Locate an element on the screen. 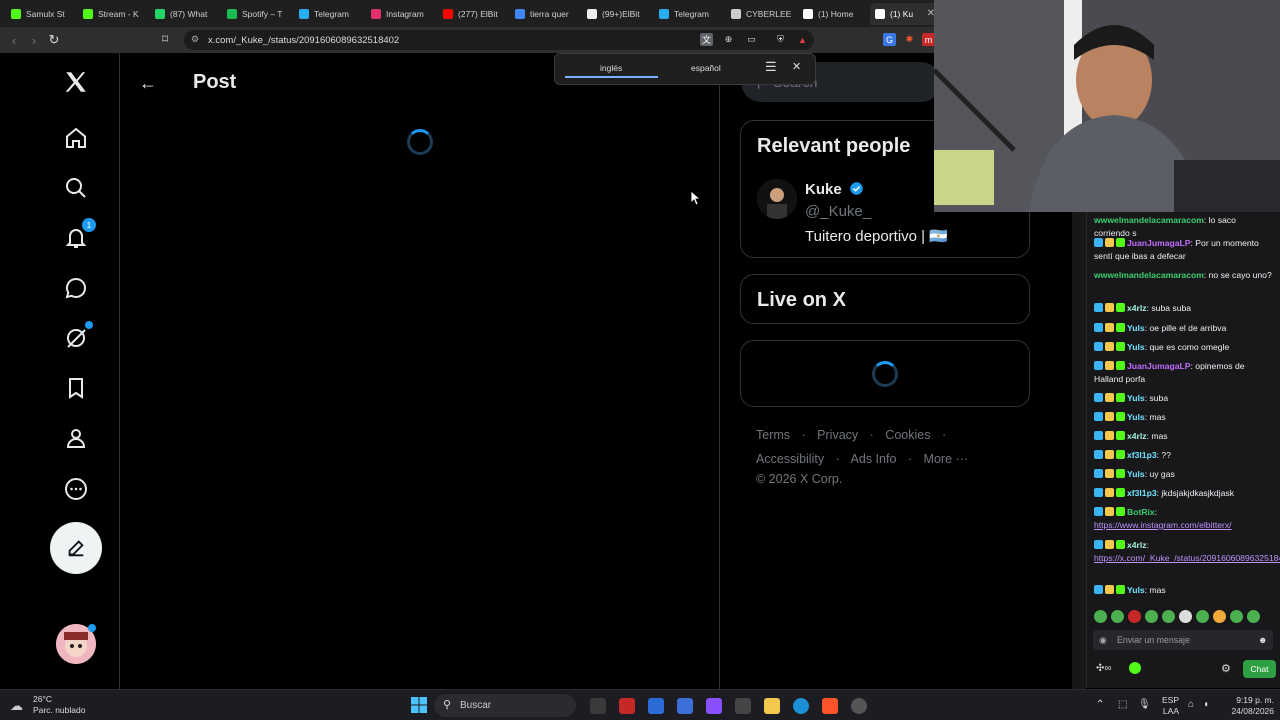  home-icon is located at coordinates (76, 138).